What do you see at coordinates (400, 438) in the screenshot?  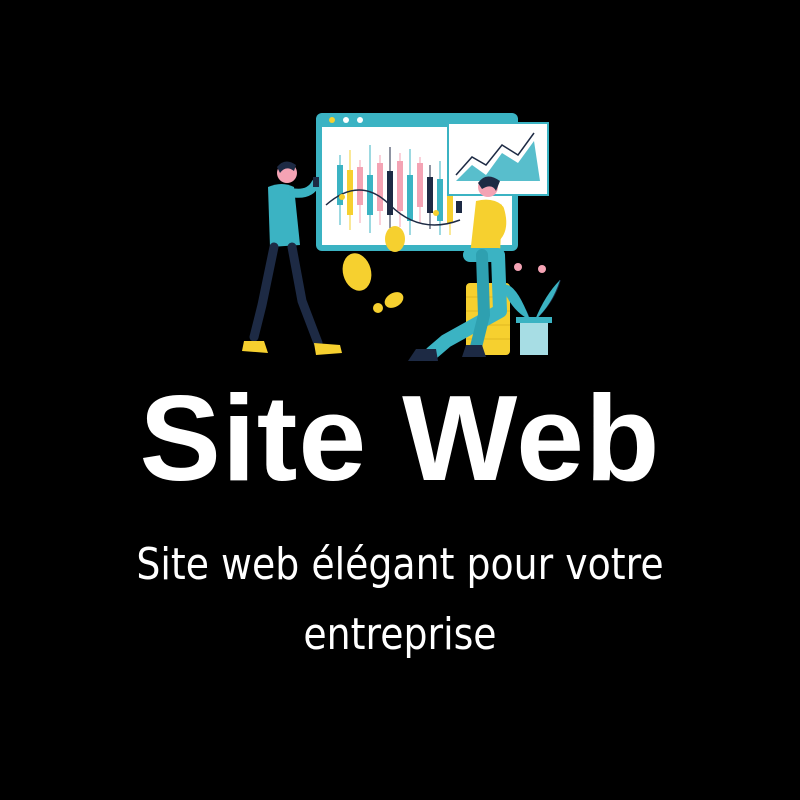 I see `page-title: Site Web` at bounding box center [400, 438].